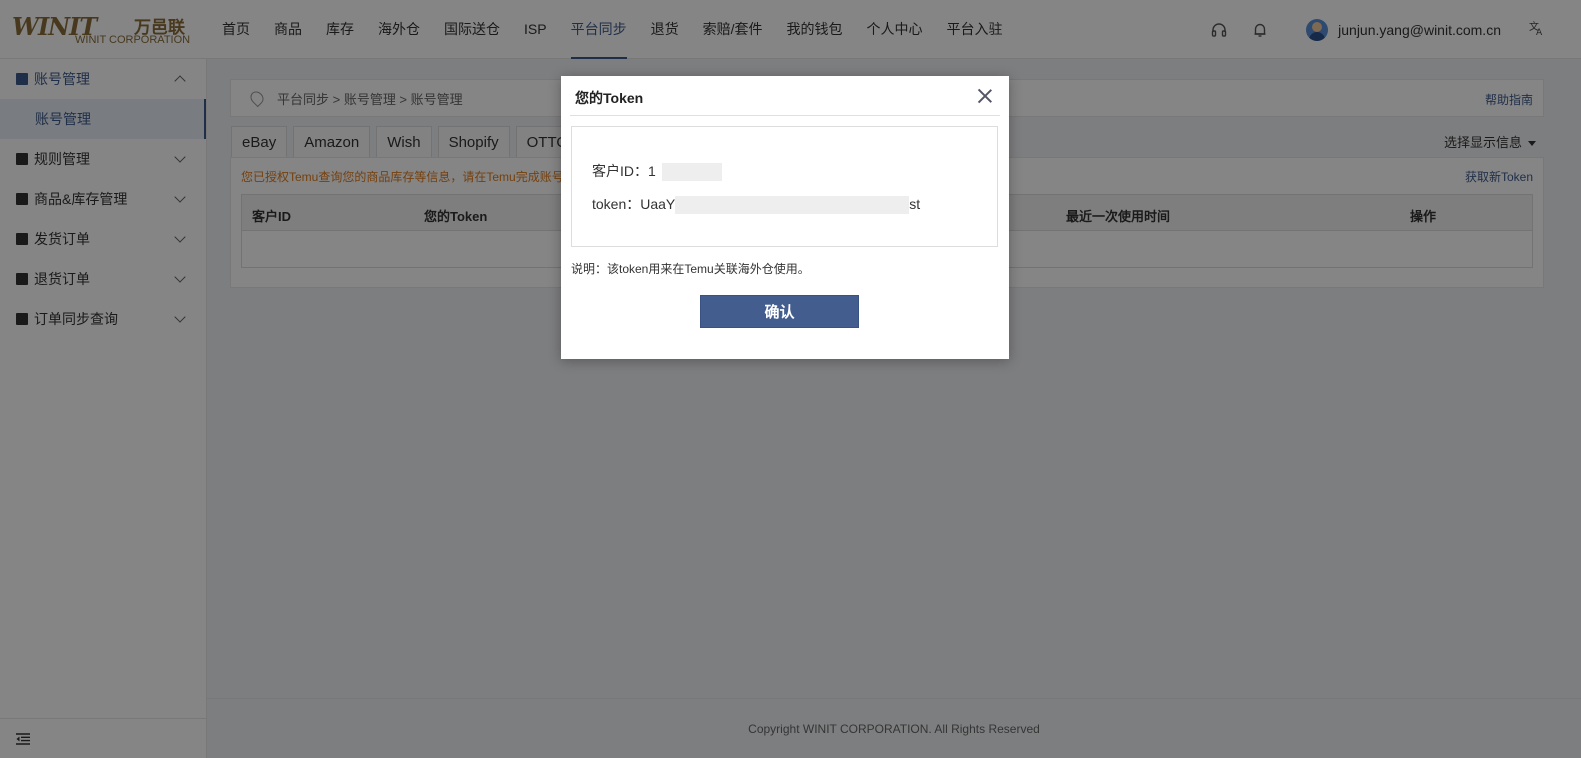 This screenshot has width=1581, height=758. Describe the element at coordinates (785, 115) in the screenshot. I see `modal-divider` at that location.